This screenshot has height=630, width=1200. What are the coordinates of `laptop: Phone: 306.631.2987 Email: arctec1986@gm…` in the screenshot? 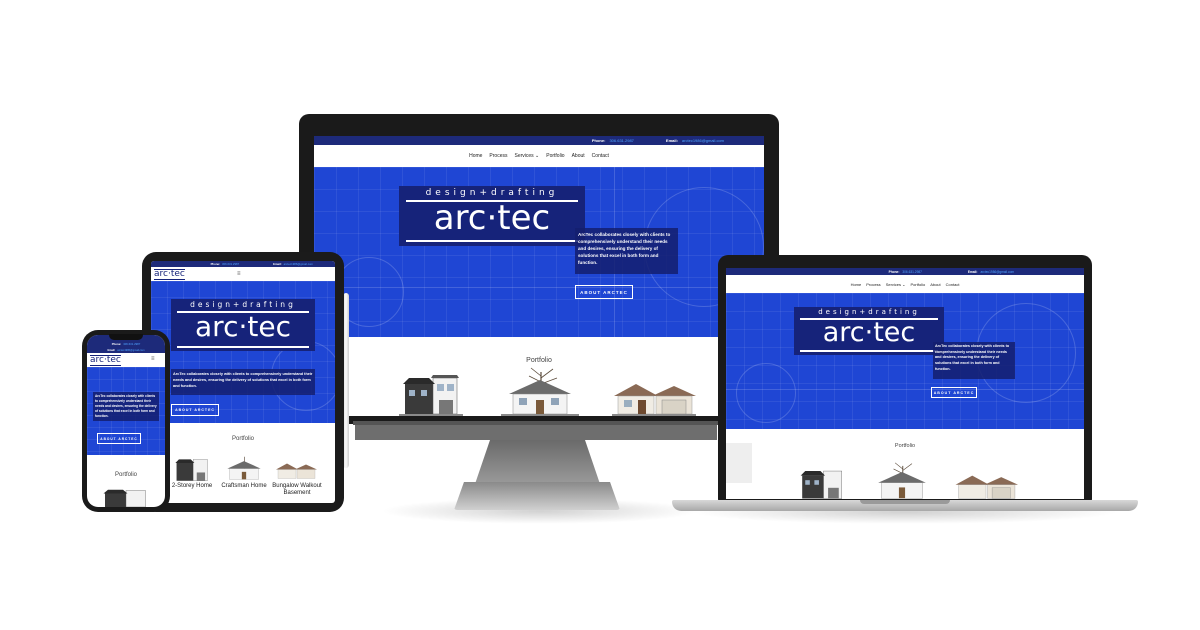 It's located at (905, 378).